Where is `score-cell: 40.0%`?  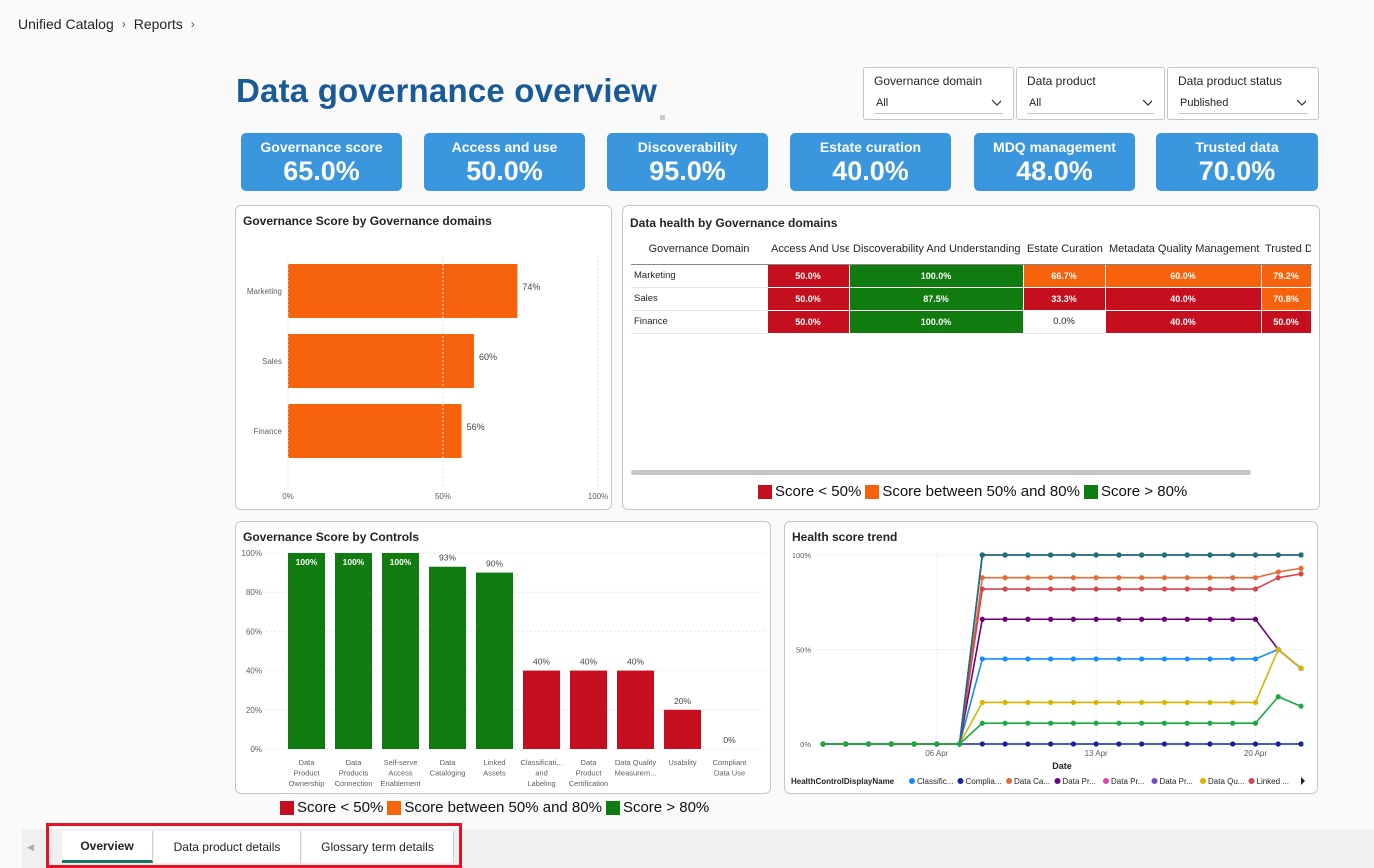 score-cell: 40.0% is located at coordinates (1183, 321).